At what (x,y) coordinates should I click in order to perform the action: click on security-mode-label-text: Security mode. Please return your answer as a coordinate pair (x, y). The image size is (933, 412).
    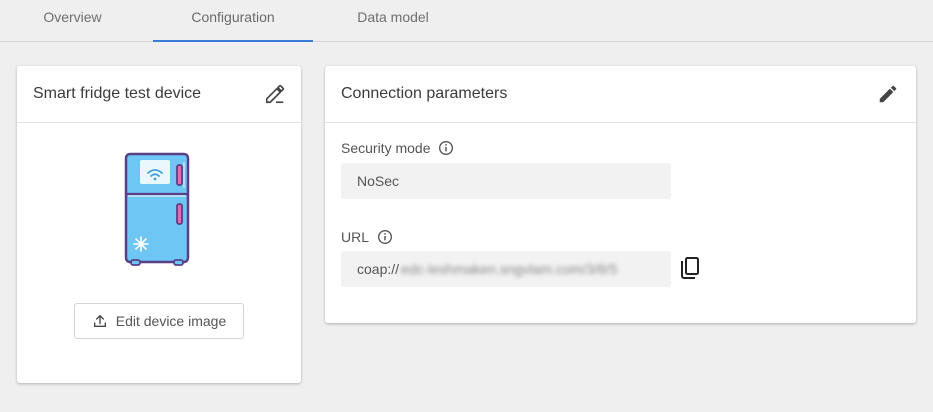
    Looking at the image, I should click on (386, 148).